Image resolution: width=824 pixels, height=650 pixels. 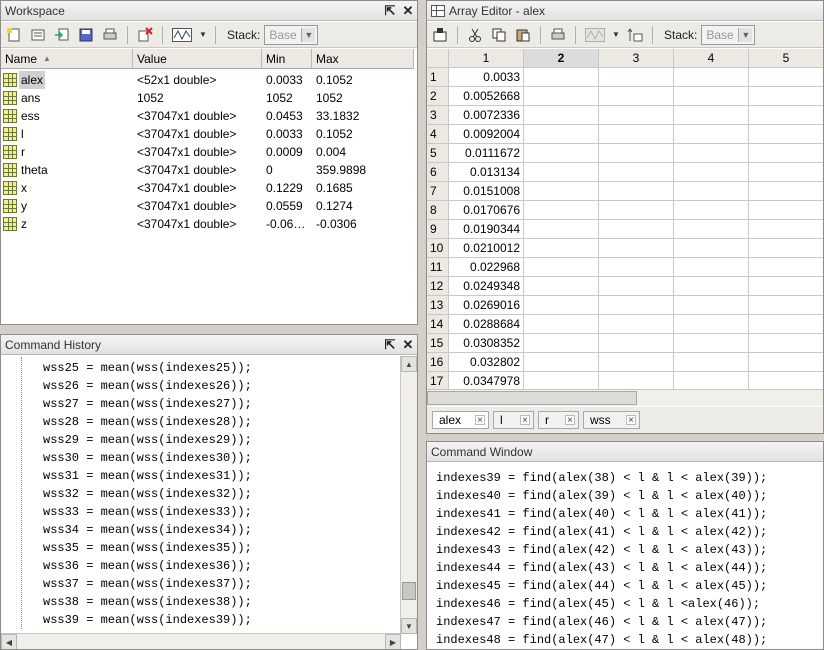 I want to click on row-header: 2, so click(x=438, y=96).